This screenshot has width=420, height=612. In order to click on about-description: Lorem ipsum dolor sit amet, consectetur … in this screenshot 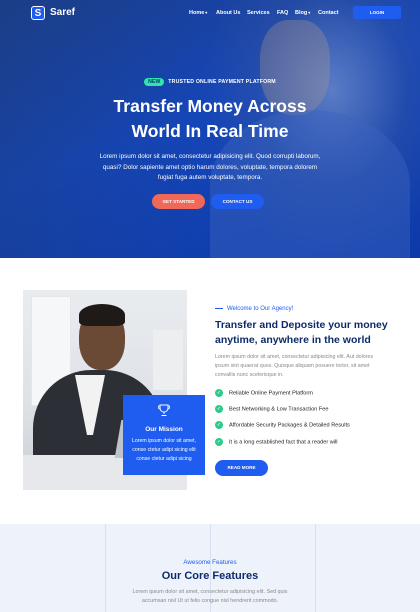, I will do `click(294, 366)`.